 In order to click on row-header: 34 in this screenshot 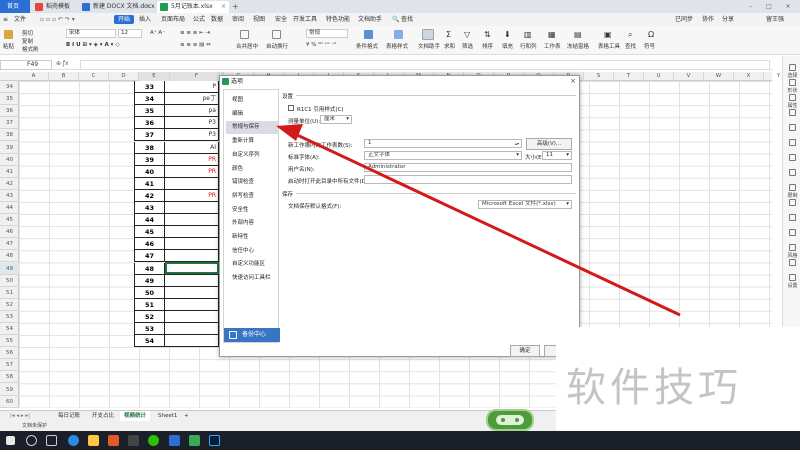, I will do `click(9, 87)`.